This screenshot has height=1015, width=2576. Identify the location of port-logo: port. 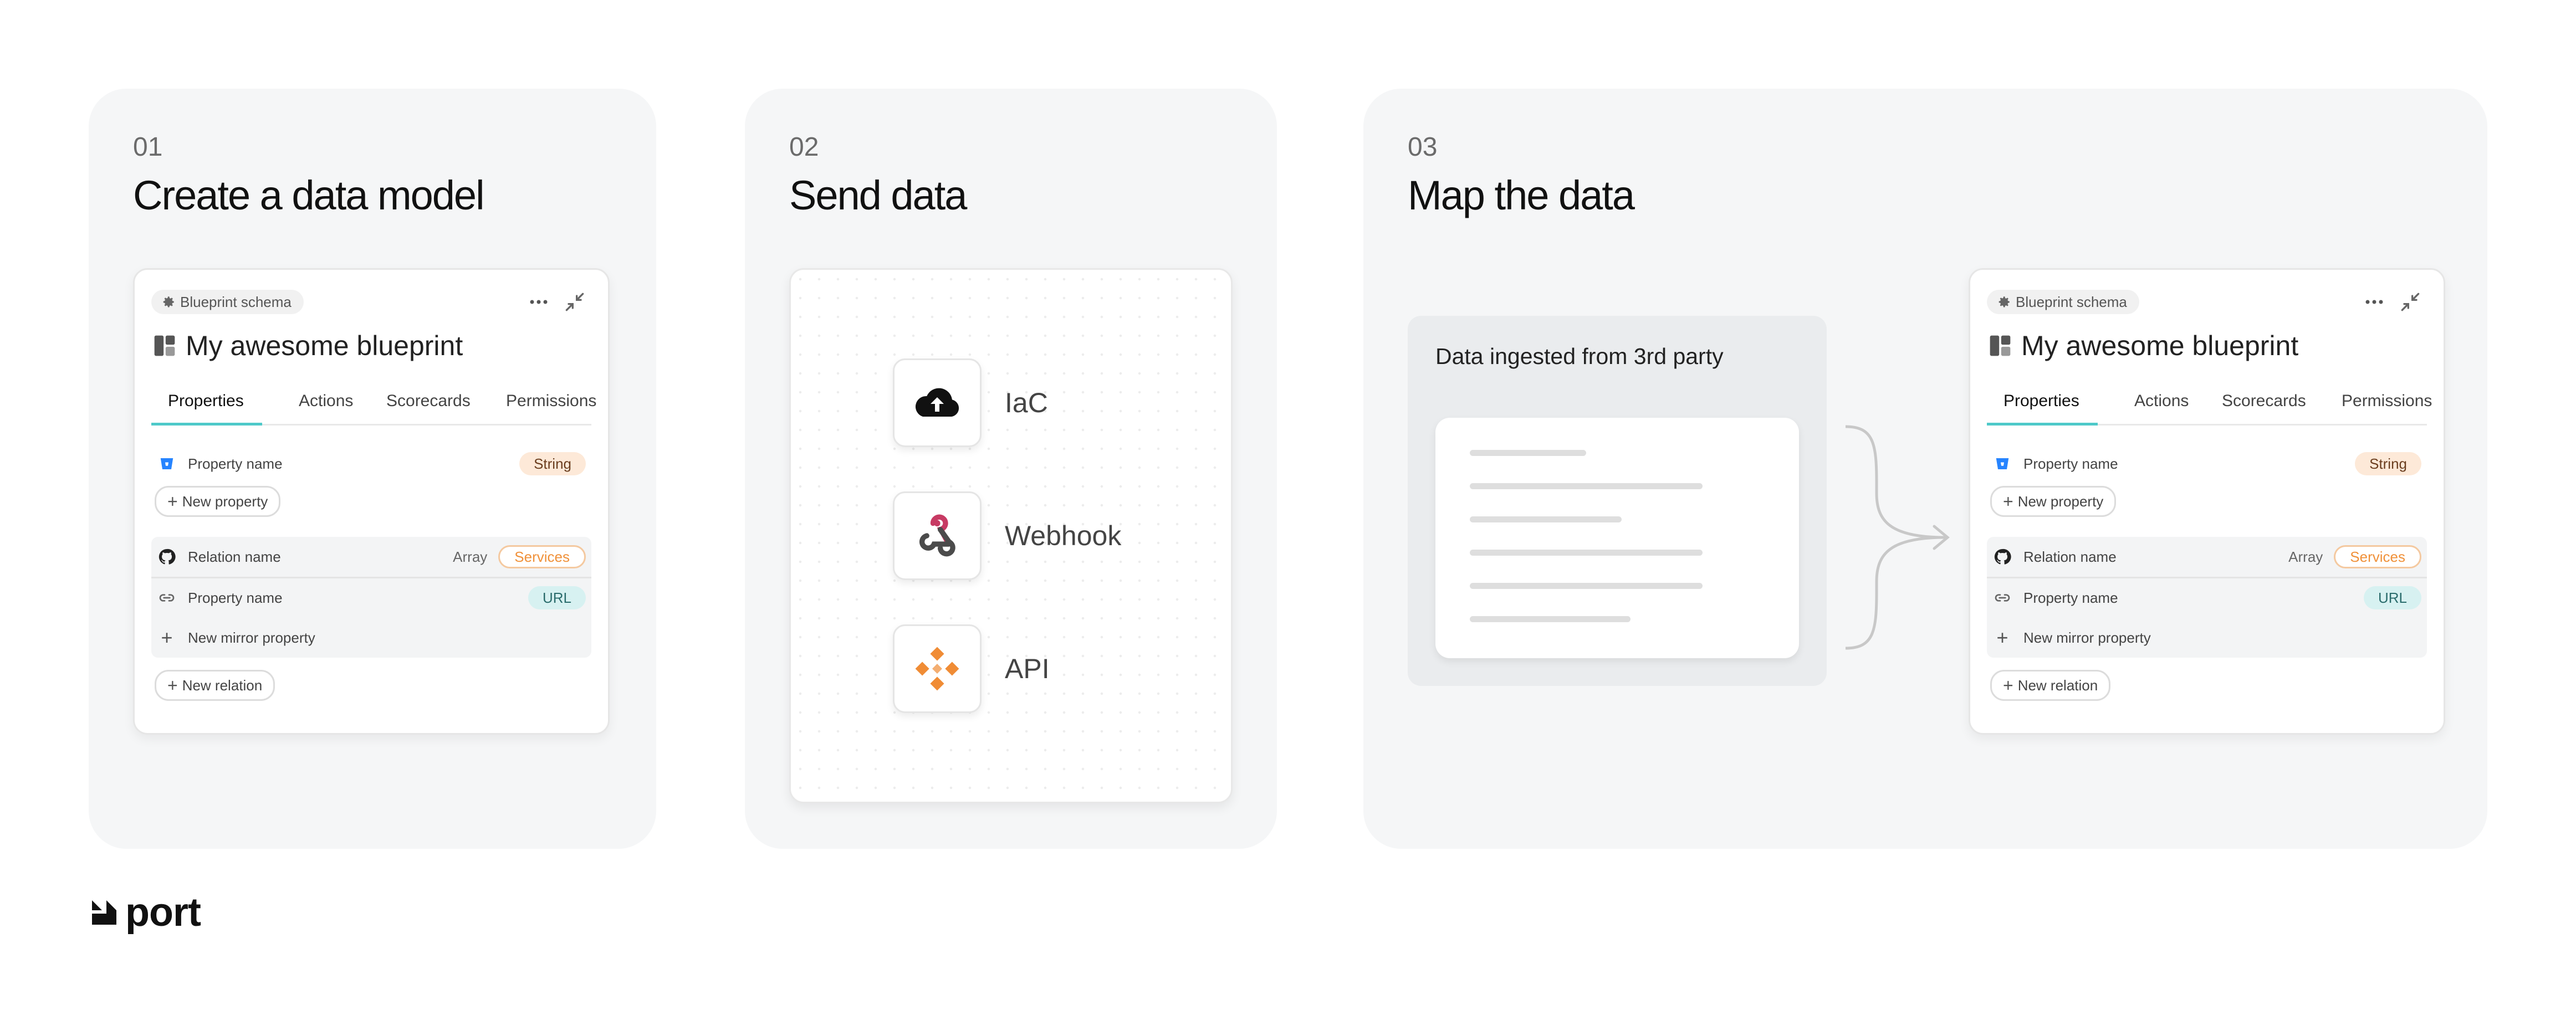
(145, 912).